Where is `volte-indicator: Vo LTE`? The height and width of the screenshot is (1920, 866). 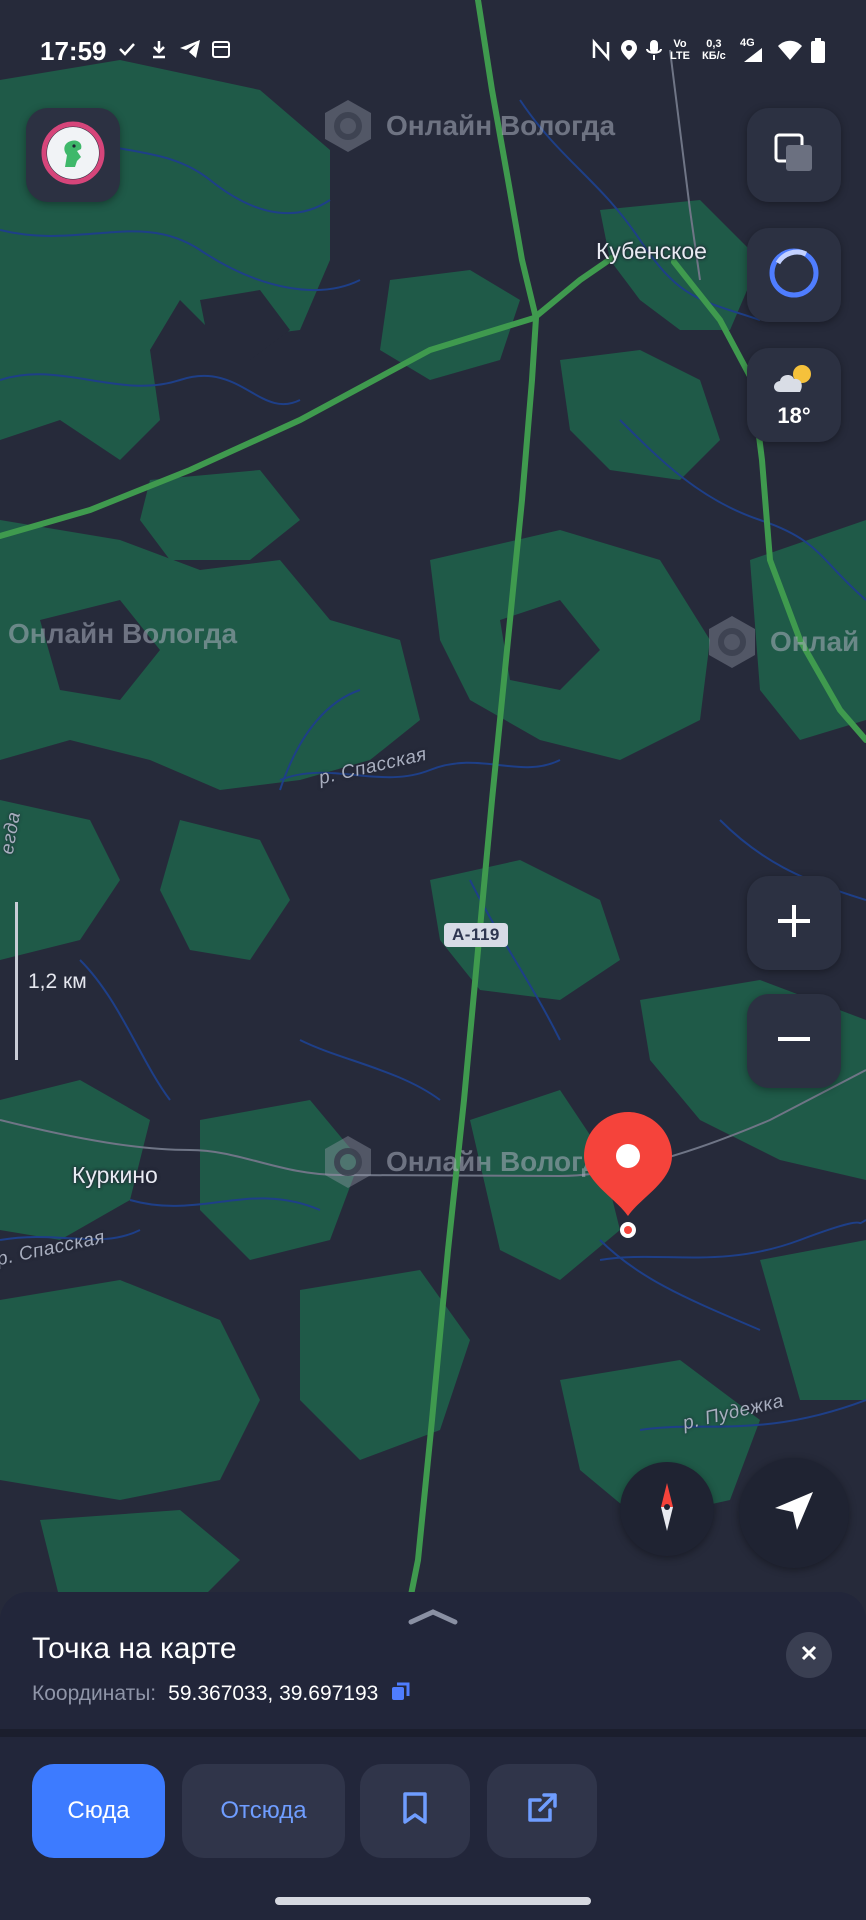
volte-indicator: Vo LTE is located at coordinates (680, 50).